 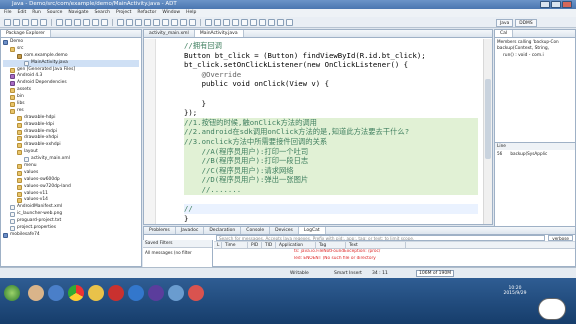 What do you see at coordinates (435, 273) in the screenshot?
I see `heap-status: 106M of 190M` at bounding box center [435, 273].